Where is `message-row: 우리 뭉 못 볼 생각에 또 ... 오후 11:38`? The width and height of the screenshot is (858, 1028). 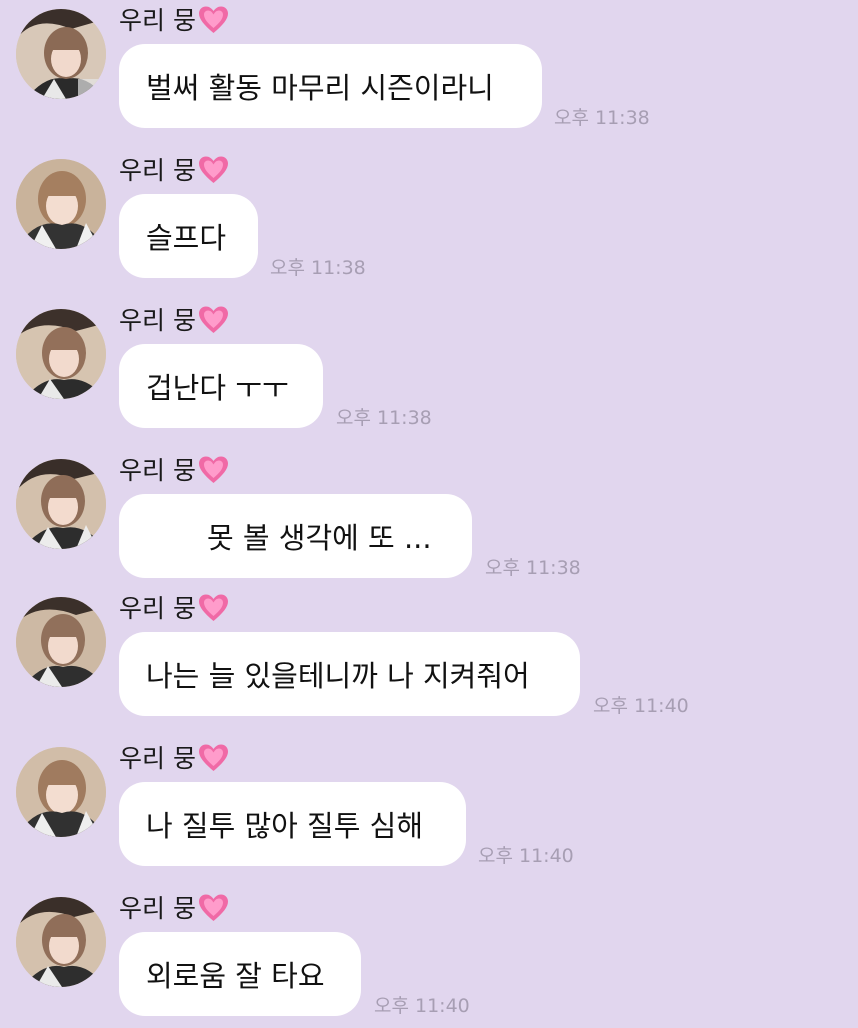 message-row: 우리 뭉 못 볼 생각에 또 ... 오후 11:38 is located at coordinates (429, 520).